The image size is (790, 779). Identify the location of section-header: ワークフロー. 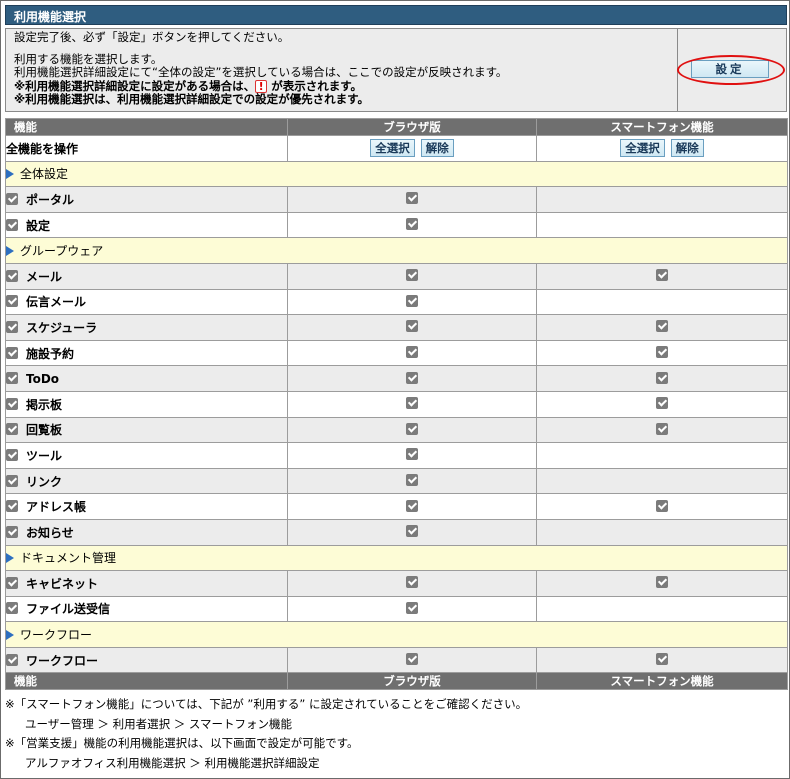
(396, 634).